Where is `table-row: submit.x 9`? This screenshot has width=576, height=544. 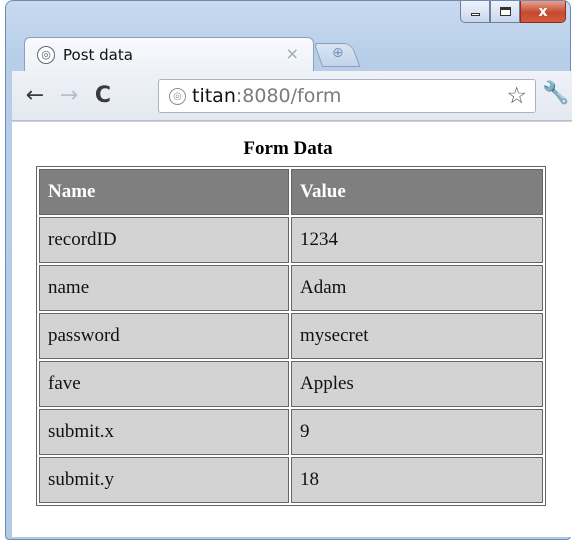 table-row: submit.x 9 is located at coordinates (291, 432).